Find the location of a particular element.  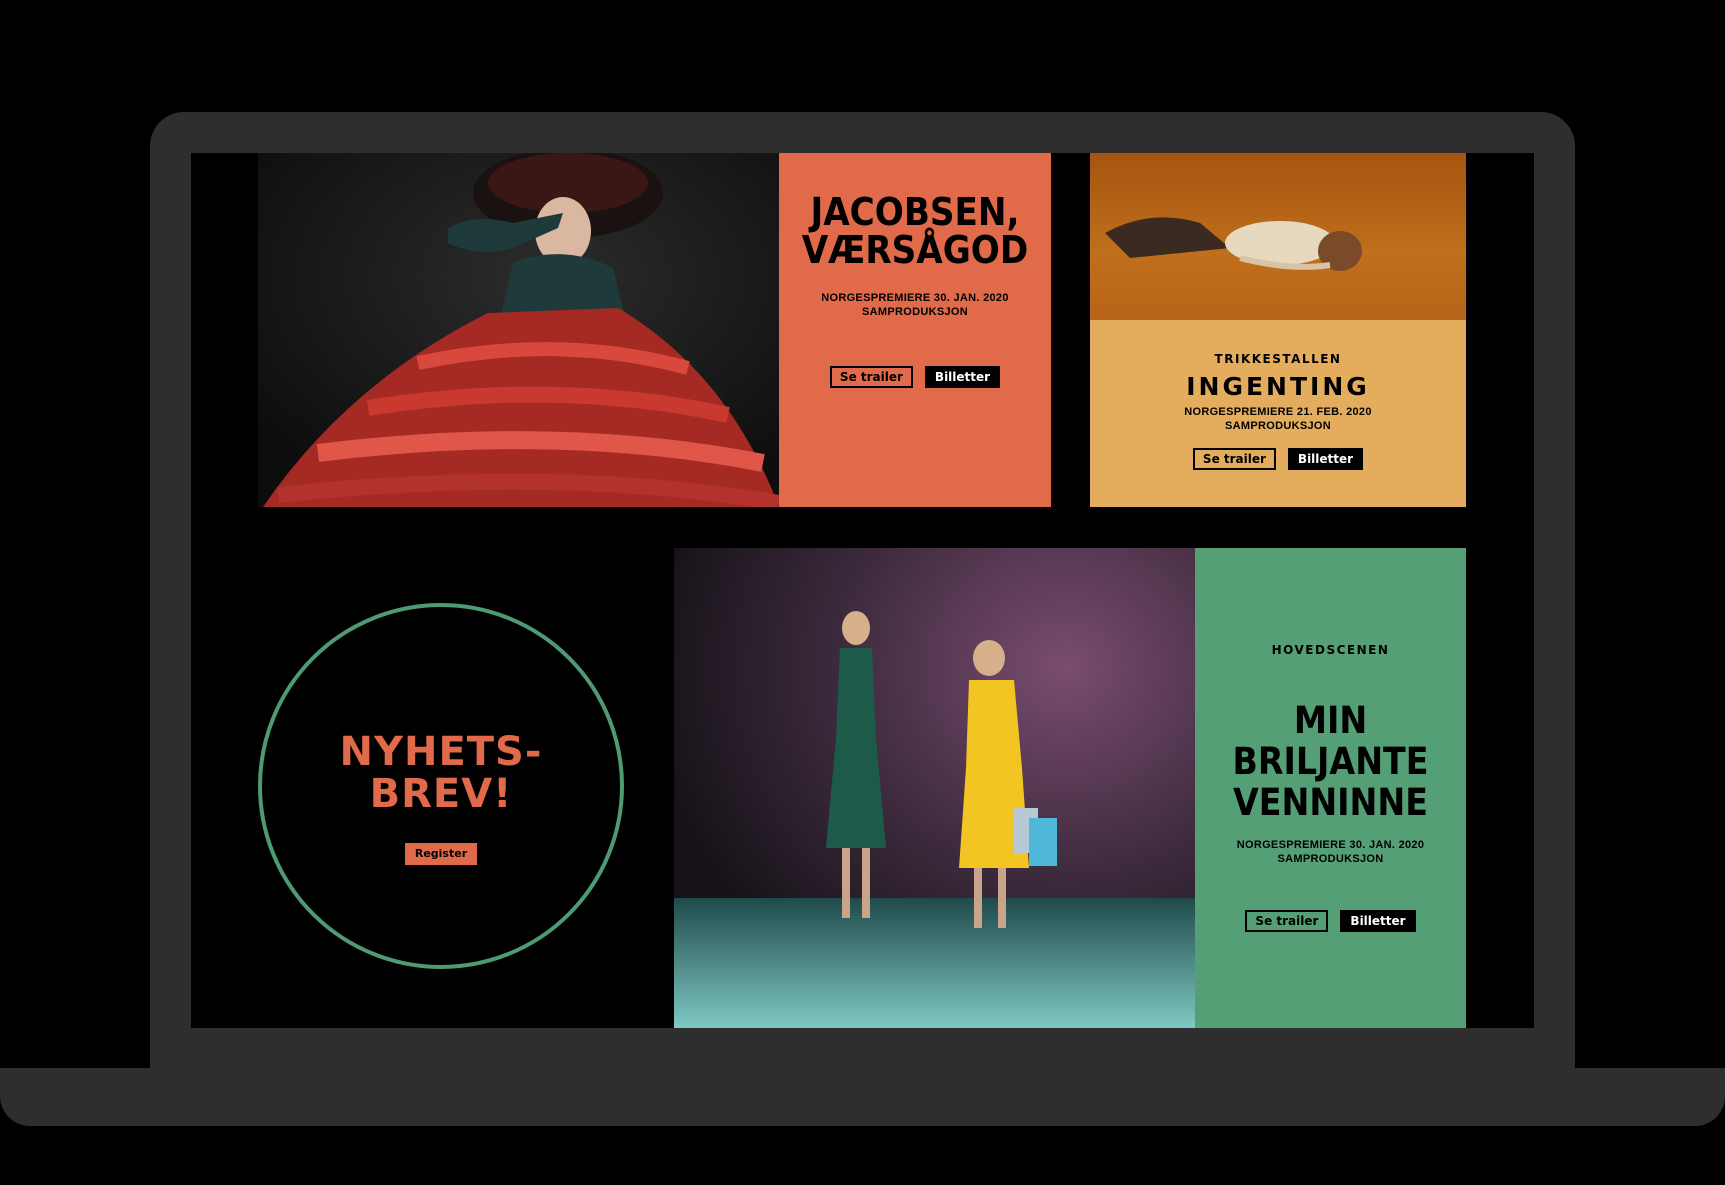

newsletter-title: NYHETS- BREV! is located at coordinates (441, 773).